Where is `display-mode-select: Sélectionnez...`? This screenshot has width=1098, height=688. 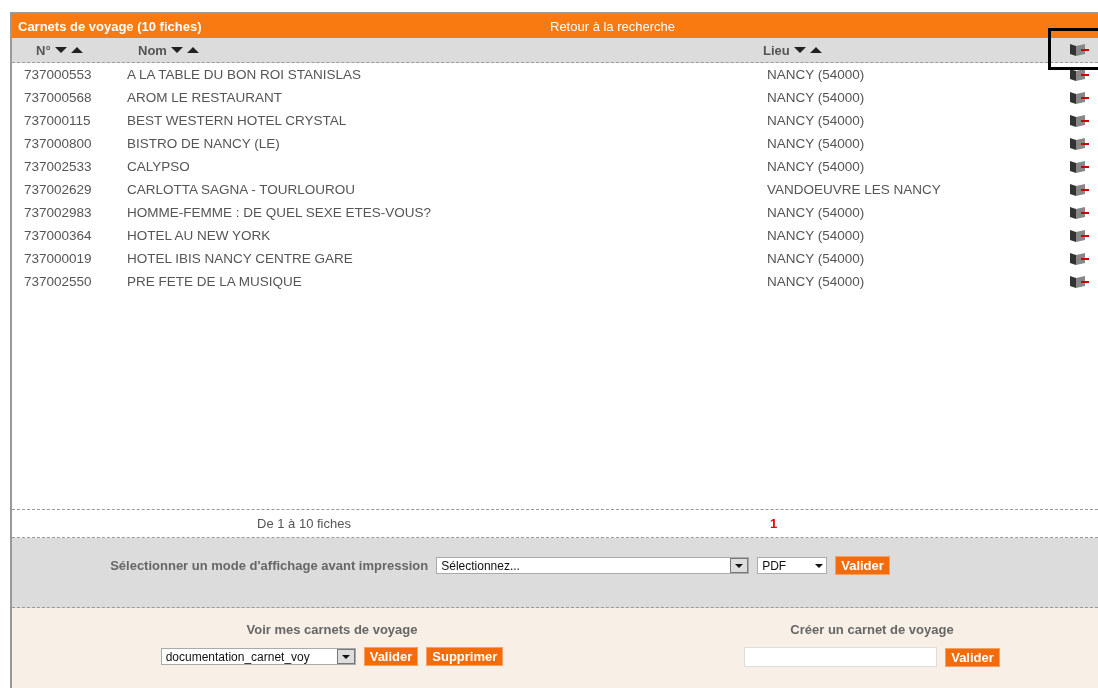
display-mode-select: Sélectionnez... is located at coordinates (593, 565).